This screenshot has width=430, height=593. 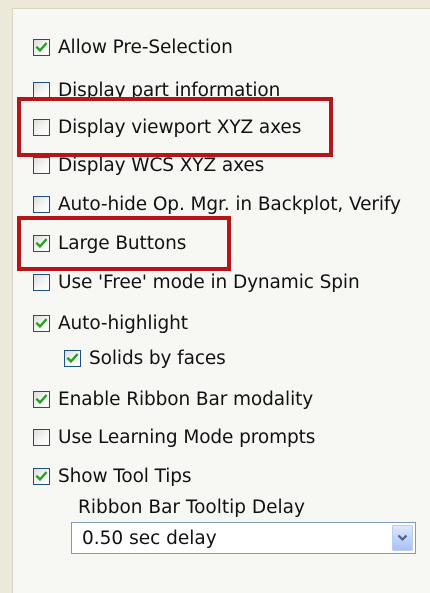 What do you see at coordinates (124, 243) in the screenshot?
I see `highlight-box-large-buttons` at bounding box center [124, 243].